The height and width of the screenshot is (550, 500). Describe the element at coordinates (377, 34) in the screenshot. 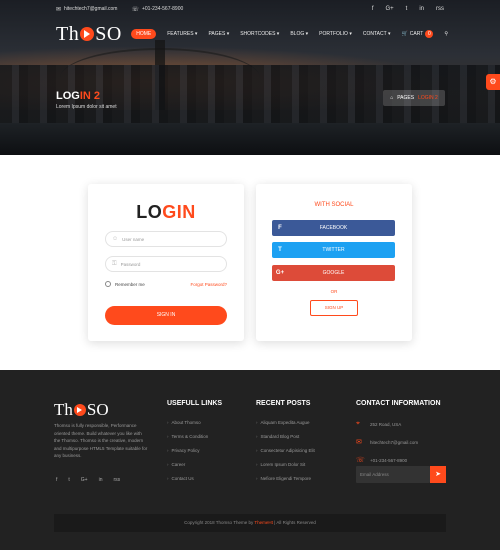

I see `nav-item-contact: CONTACT ▾` at that location.